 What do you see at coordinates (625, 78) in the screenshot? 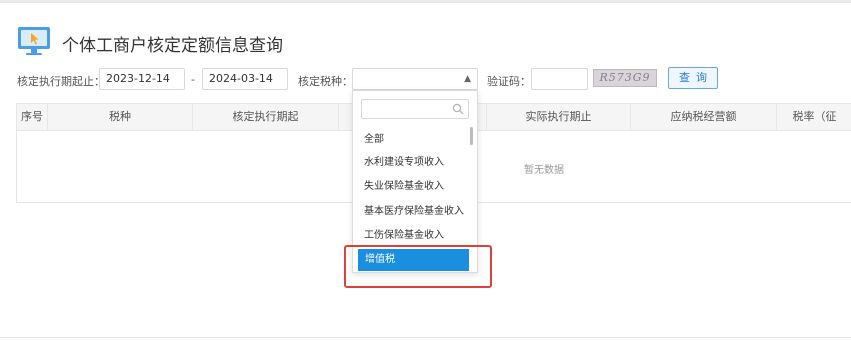
I see `captcha-image: R573G9` at bounding box center [625, 78].